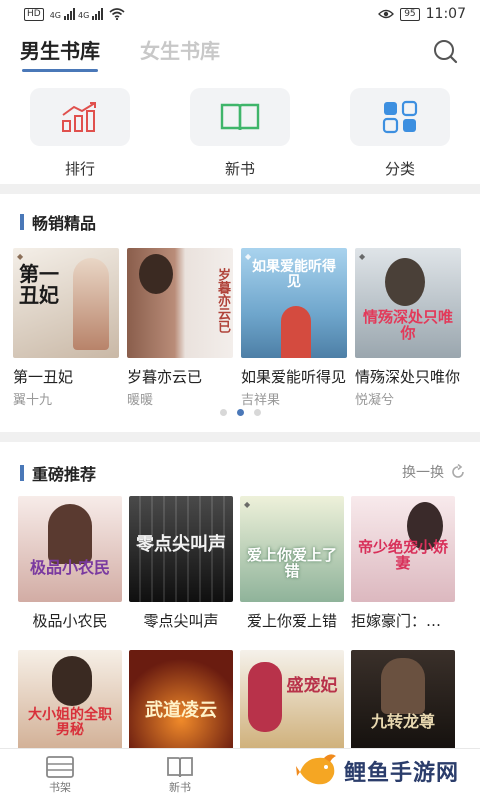 This screenshot has height=800, width=480. I want to click on cover-title: 如果爱能听得见, so click(294, 274).